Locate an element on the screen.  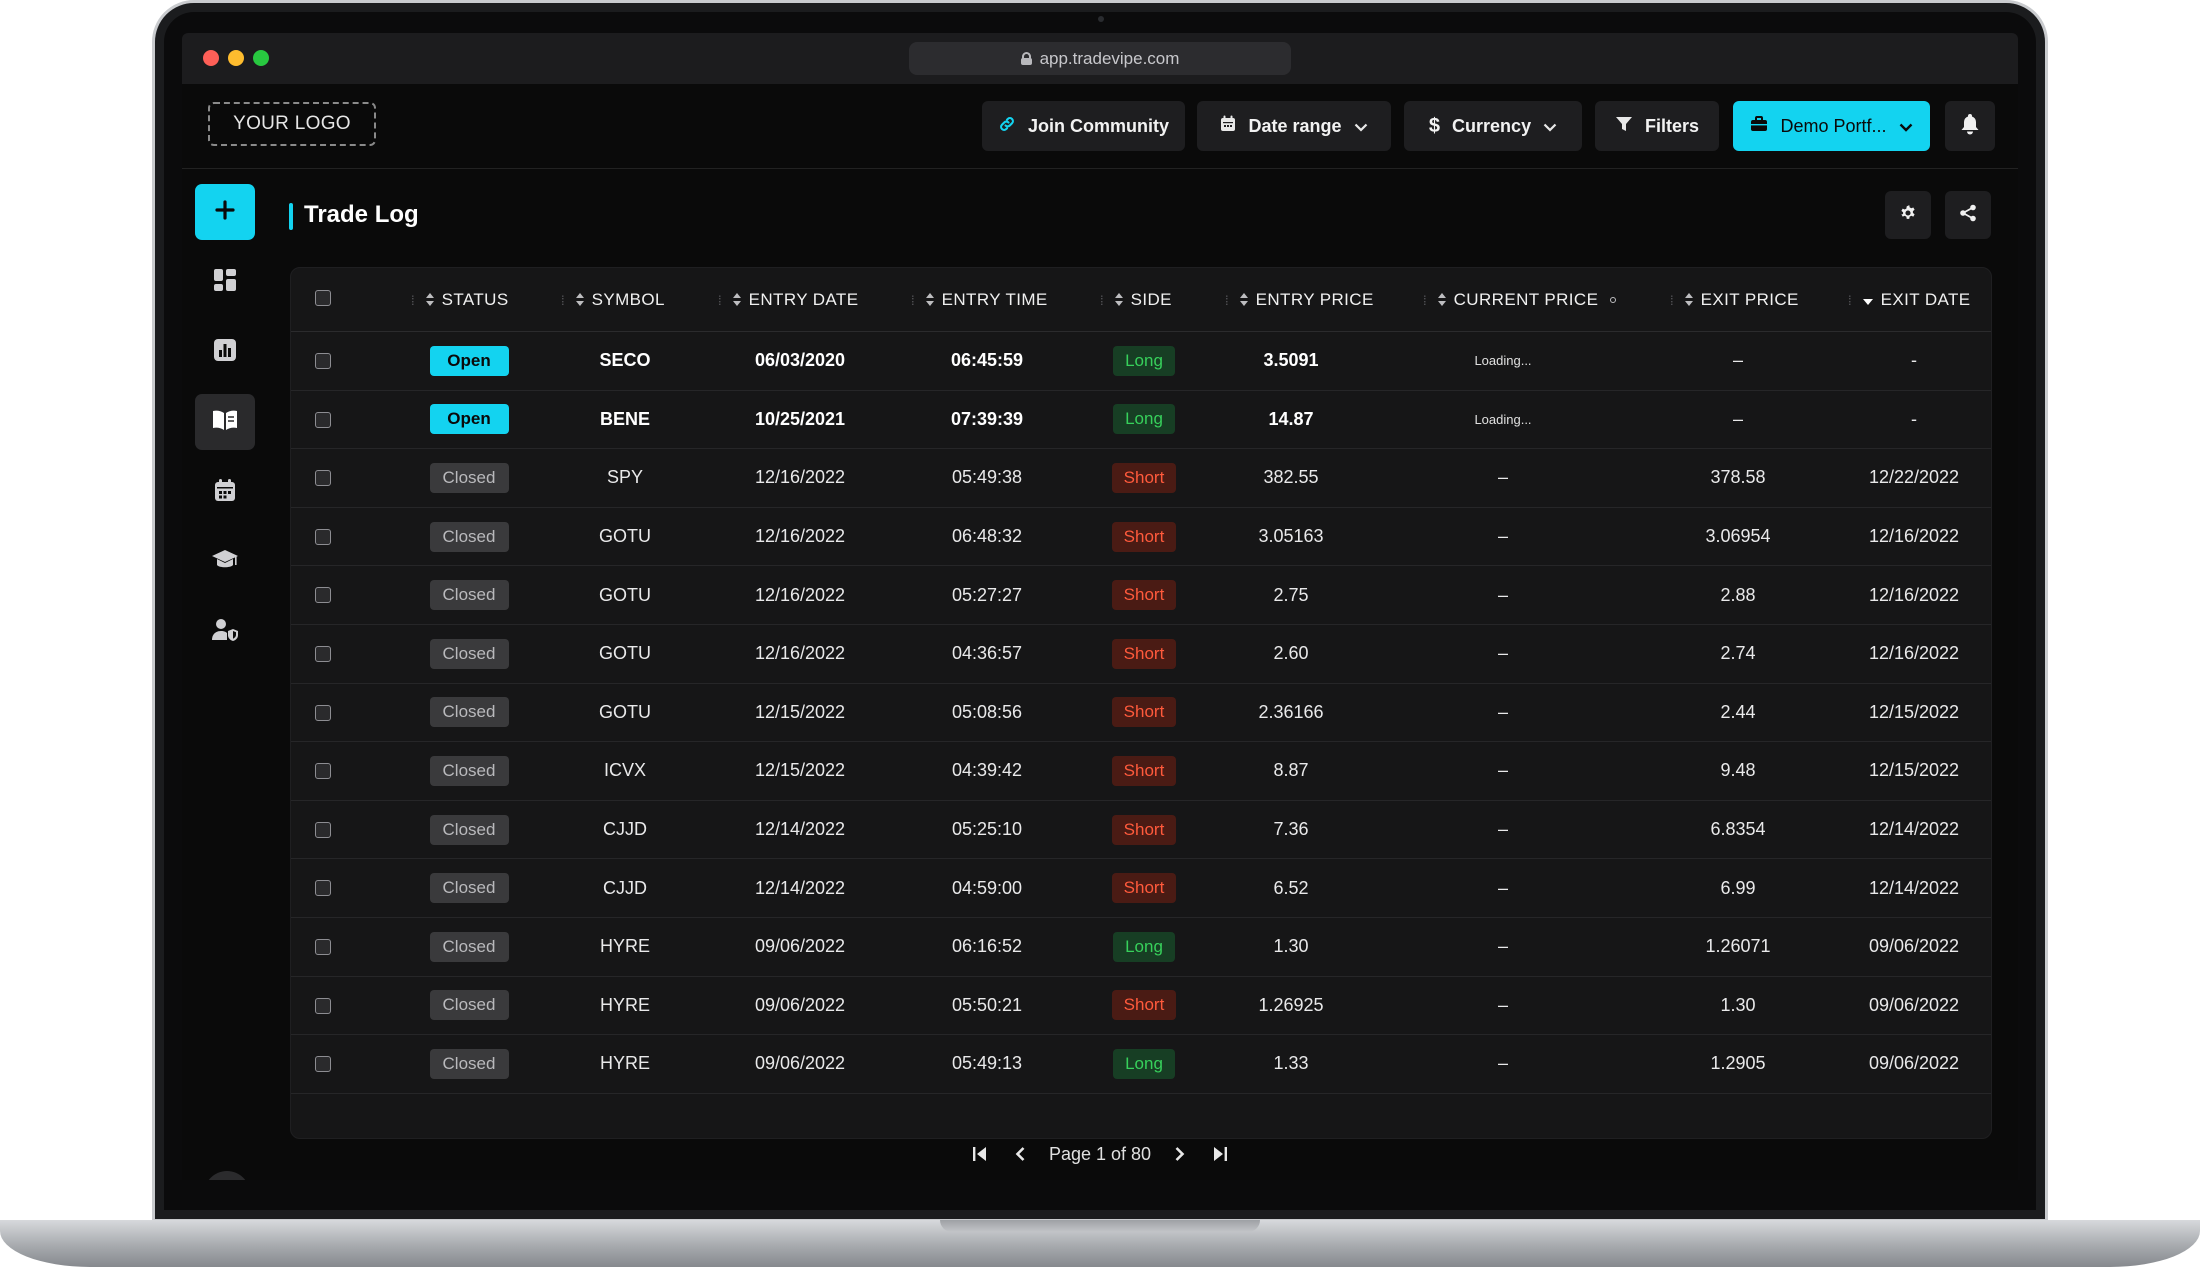
column-side: ⁞ SIDE is located at coordinates (1136, 300).